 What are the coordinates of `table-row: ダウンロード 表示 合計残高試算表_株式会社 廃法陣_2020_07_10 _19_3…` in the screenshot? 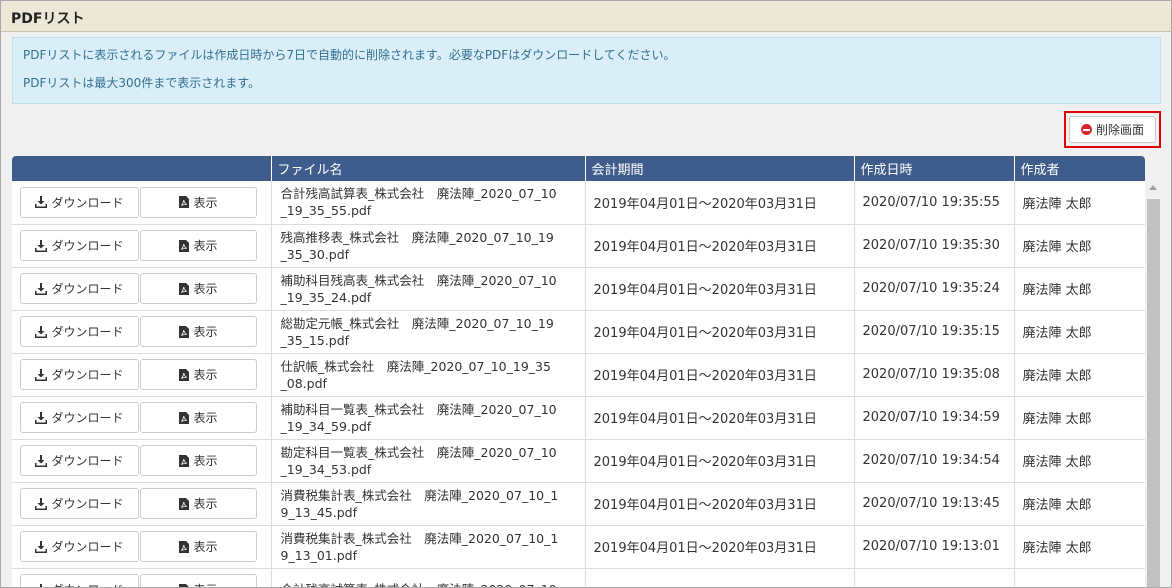 It's located at (578, 203).